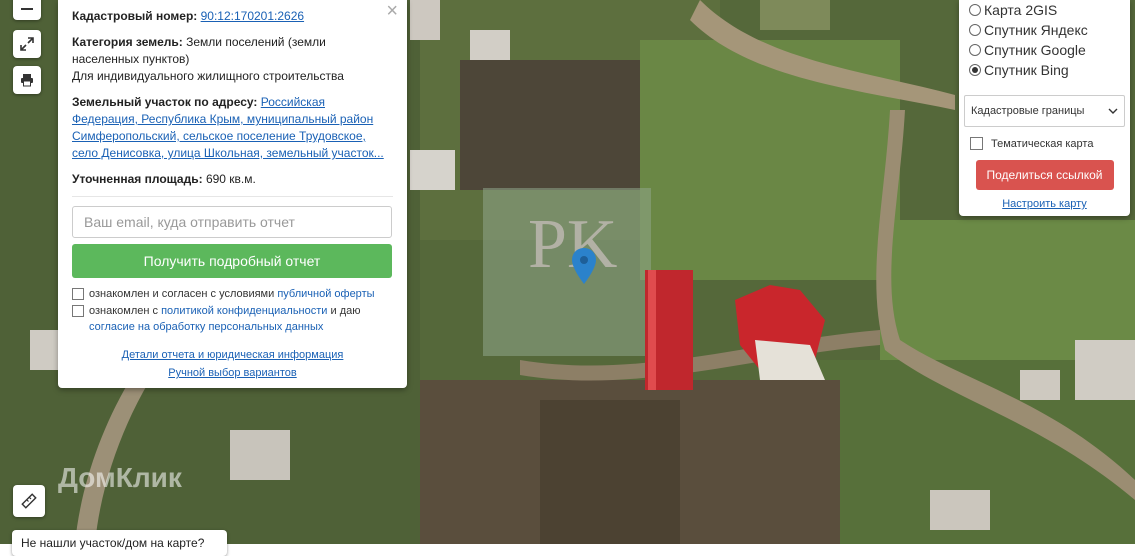 The image size is (1135, 556). I want to click on layer-type-select: Кадастровые границы, so click(1044, 111).